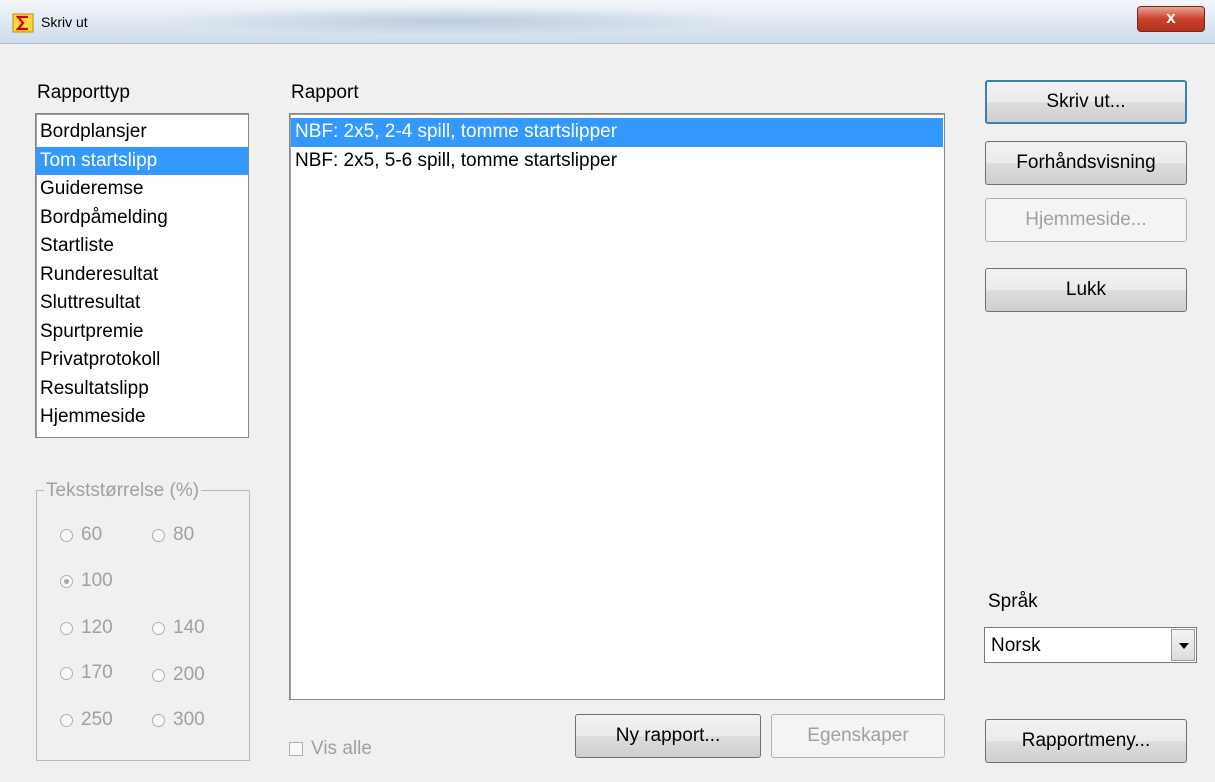 This screenshot has width=1215, height=782. I want to click on preview-button: Forhåndsvisning, so click(1086, 163).